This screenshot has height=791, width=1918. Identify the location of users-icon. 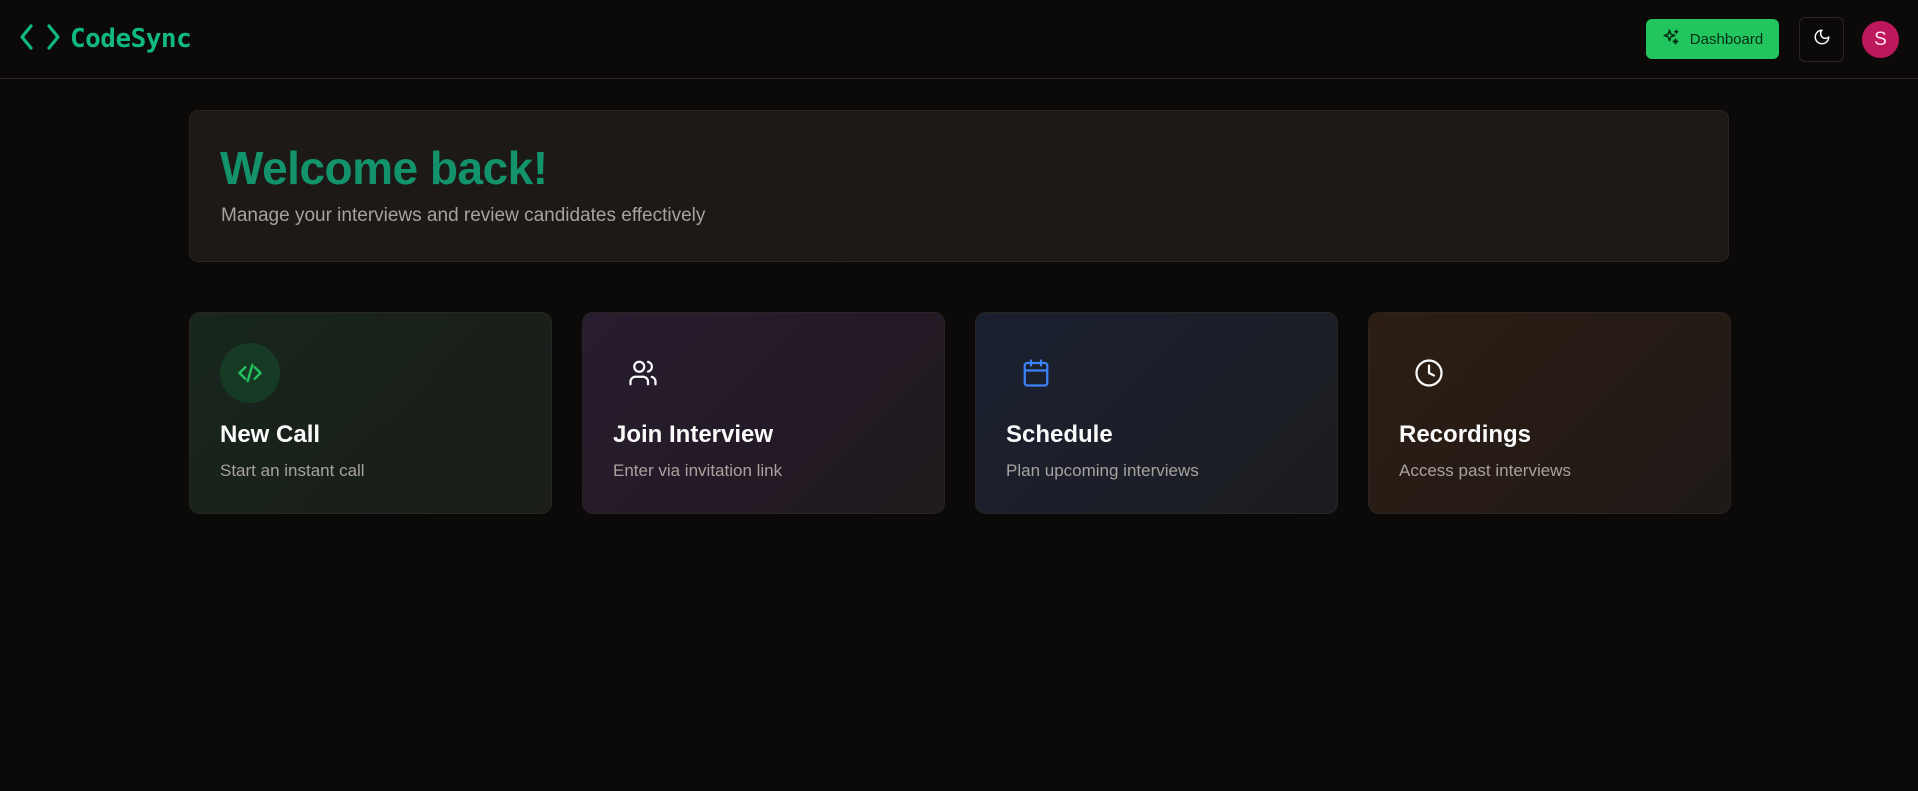
(643, 373).